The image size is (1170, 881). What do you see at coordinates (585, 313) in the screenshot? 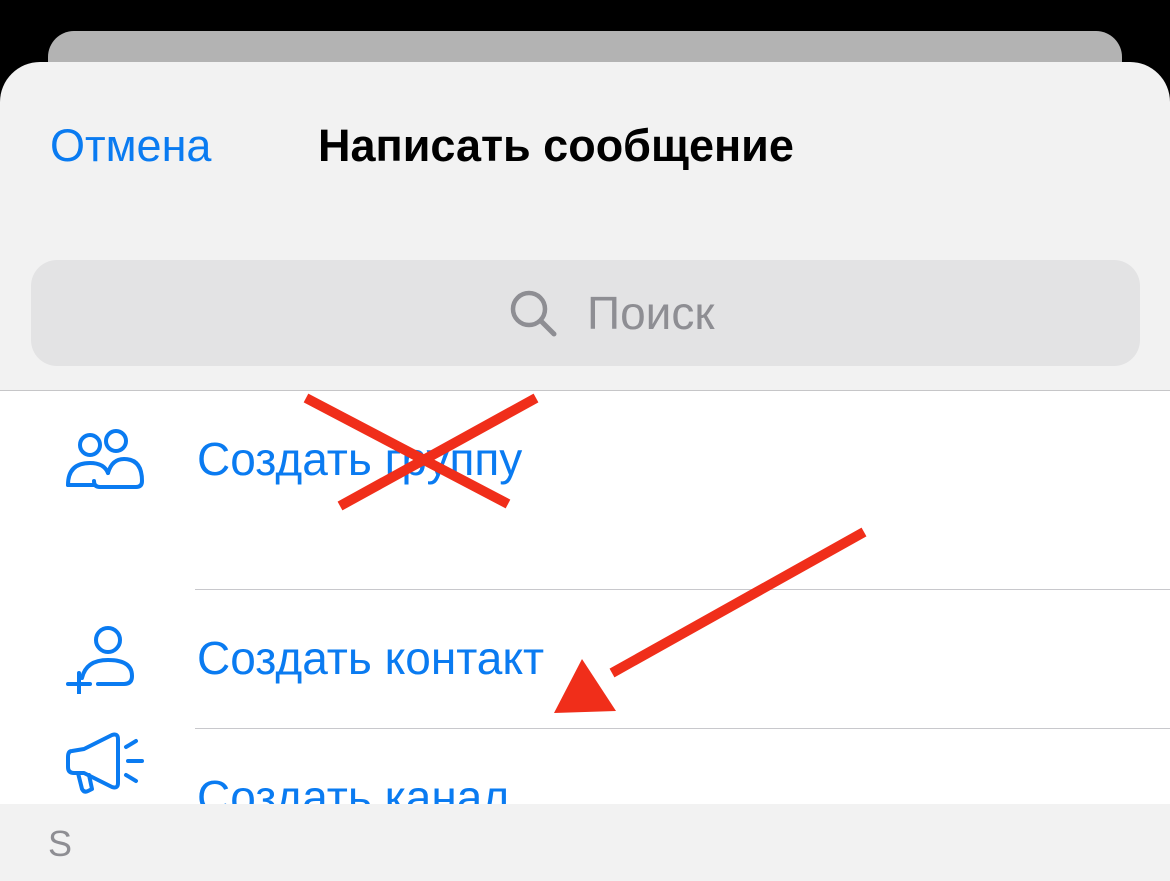
I see `search-bar` at bounding box center [585, 313].